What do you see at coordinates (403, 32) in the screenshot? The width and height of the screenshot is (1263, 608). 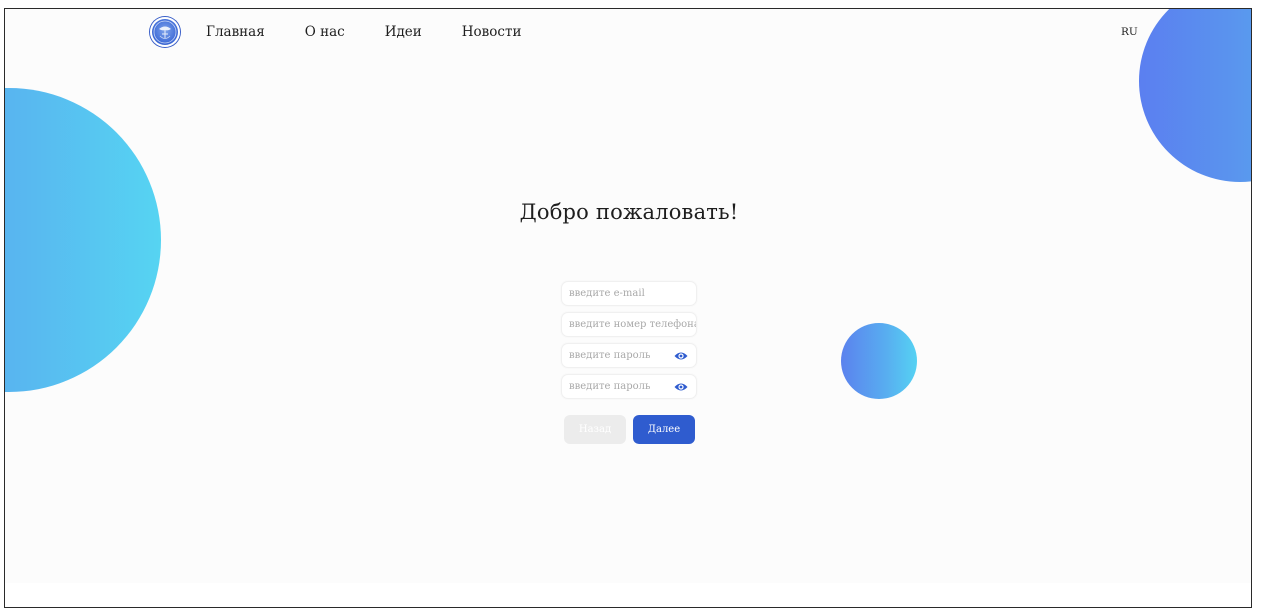 I see `nav-link-ideas: Идеи` at bounding box center [403, 32].